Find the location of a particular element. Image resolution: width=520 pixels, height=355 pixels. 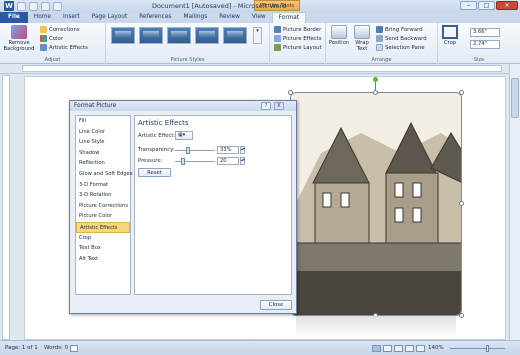

zoom-level: 140% is located at coordinates (436, 348).